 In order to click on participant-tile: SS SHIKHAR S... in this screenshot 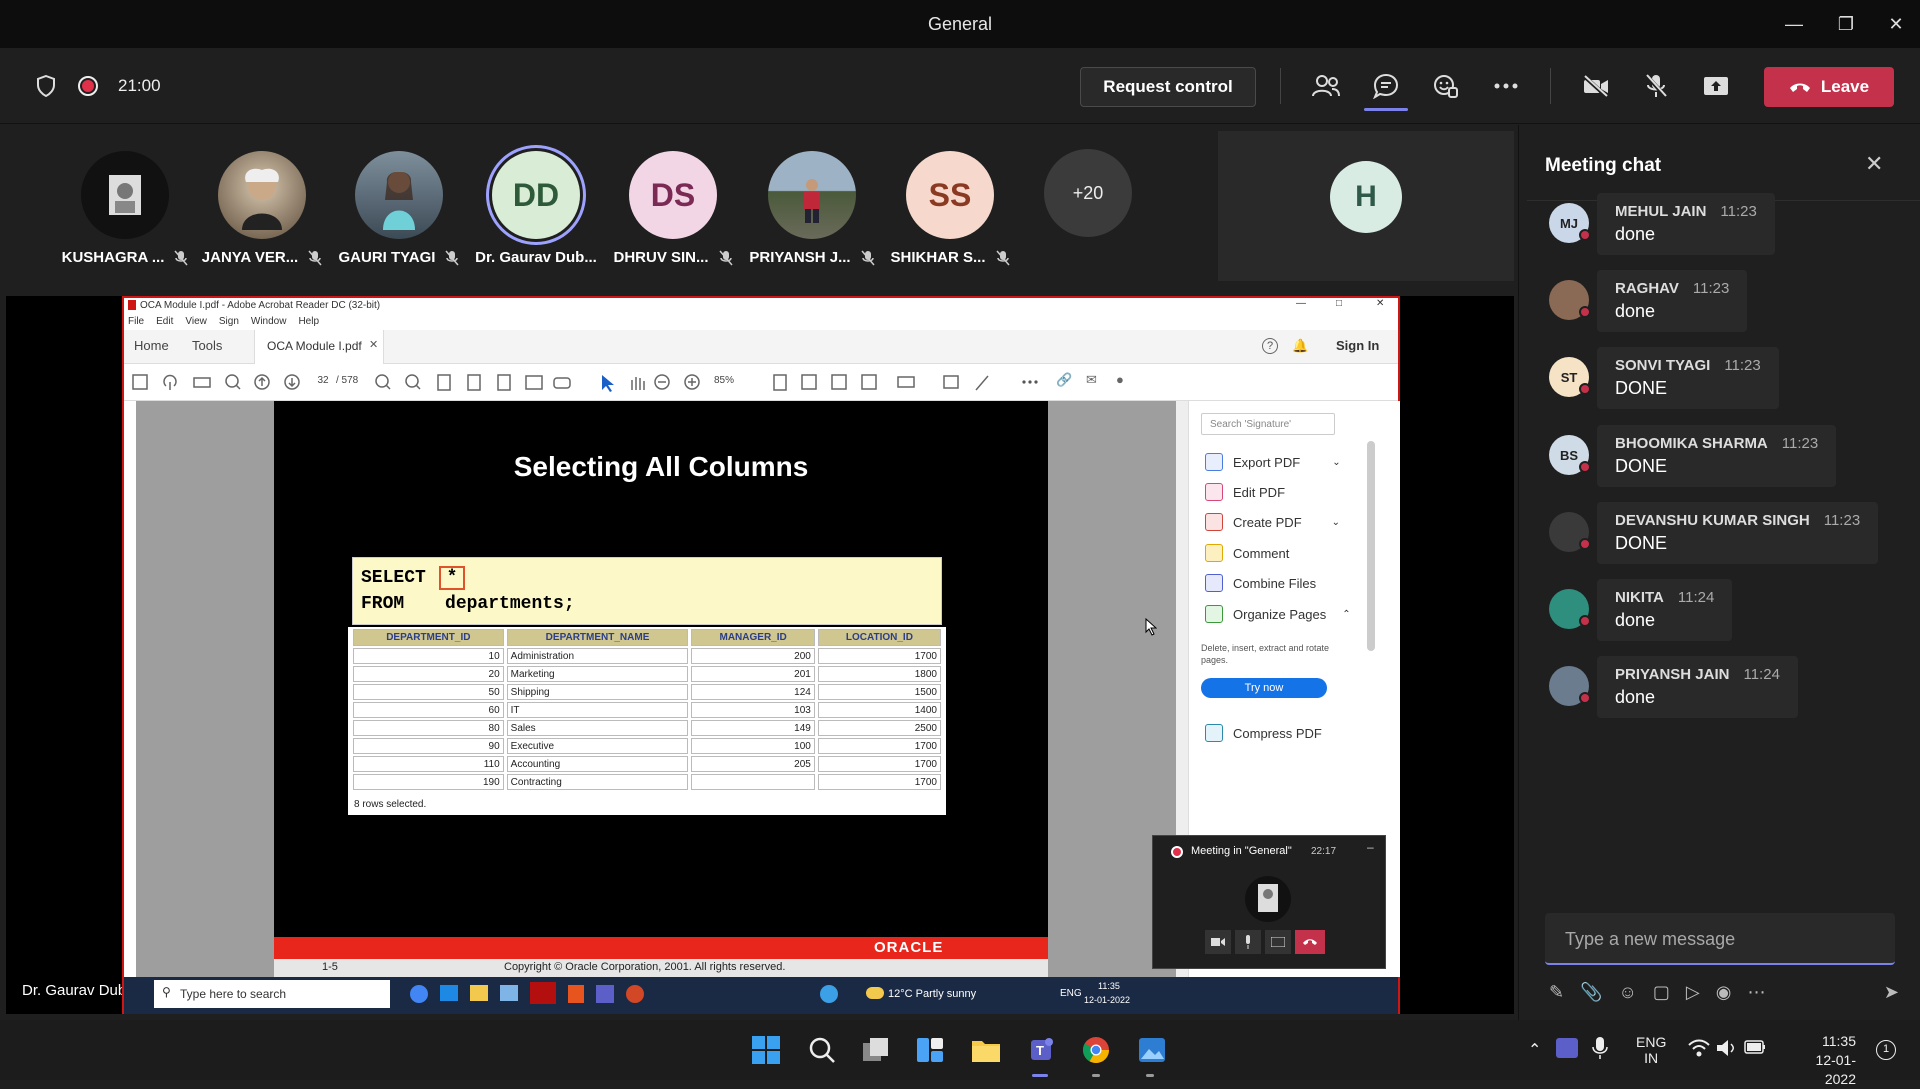, I will do `click(950, 208)`.